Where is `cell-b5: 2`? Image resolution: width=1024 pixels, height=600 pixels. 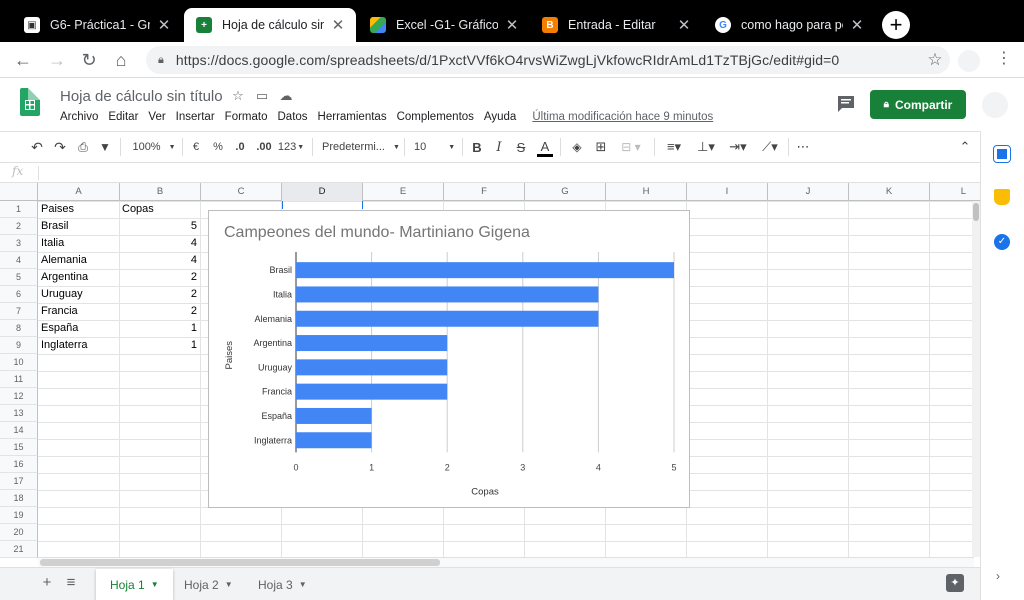
cell-b5: 2 is located at coordinates (159, 277).